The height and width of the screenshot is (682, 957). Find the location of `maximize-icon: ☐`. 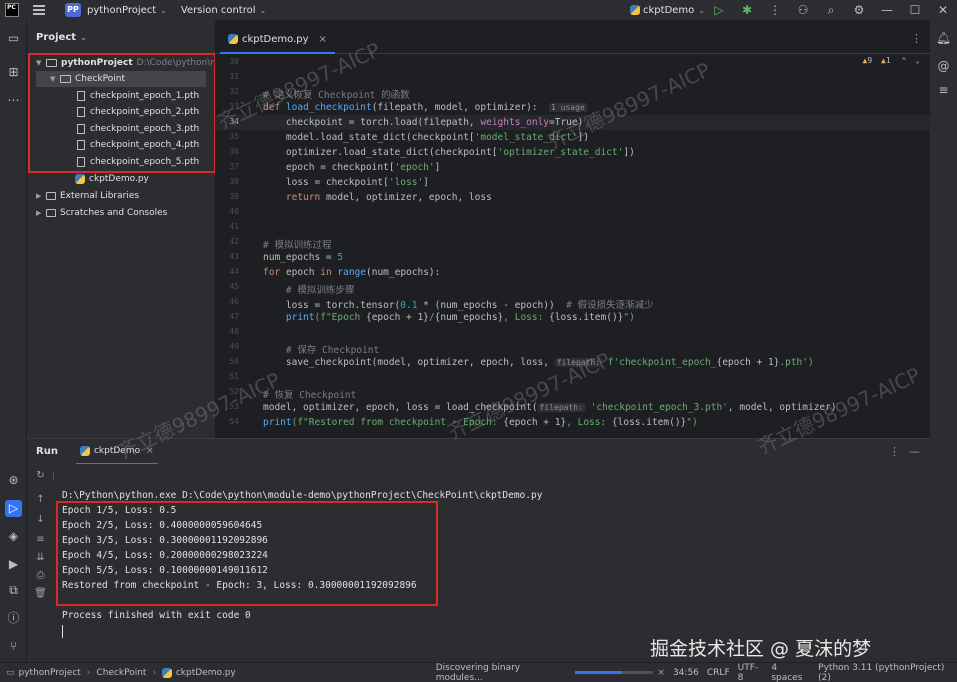

maximize-icon: ☐ is located at coordinates (915, 10).